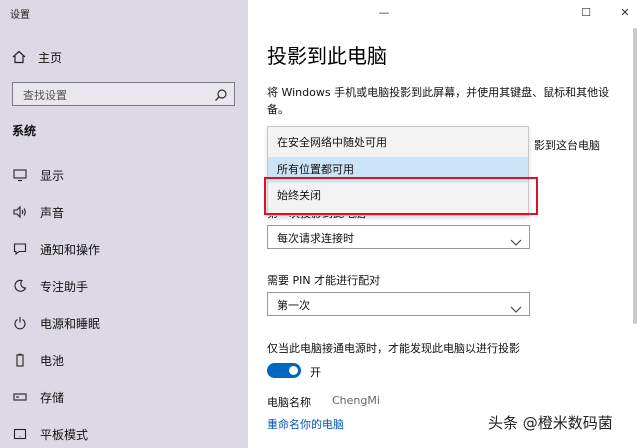 This screenshot has height=448, width=640. What do you see at coordinates (52, 360) in the screenshot?
I see `sidebar-item-label: 电池` at bounding box center [52, 360].